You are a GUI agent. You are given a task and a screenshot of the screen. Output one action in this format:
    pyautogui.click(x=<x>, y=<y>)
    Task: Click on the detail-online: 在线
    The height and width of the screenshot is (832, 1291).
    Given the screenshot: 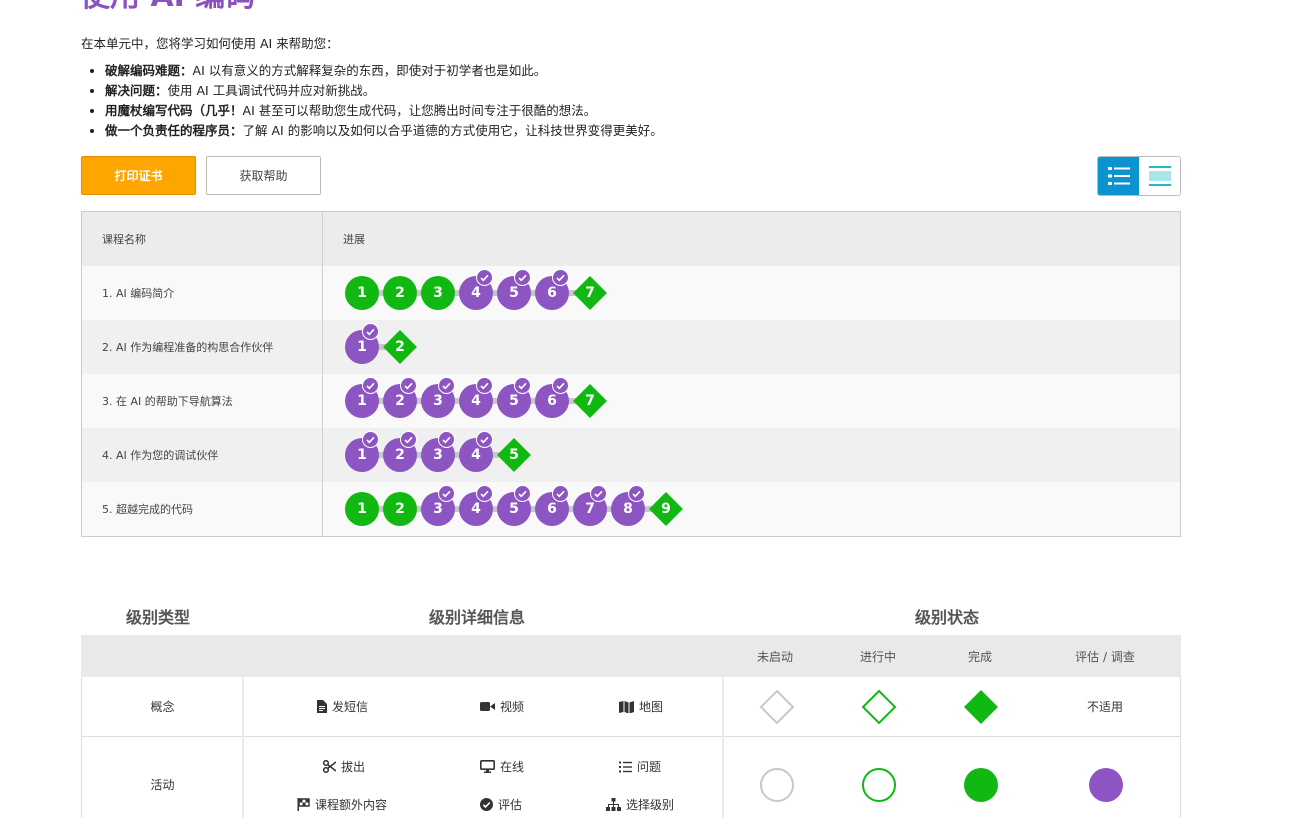 What is the action you would take?
    pyautogui.click(x=502, y=766)
    